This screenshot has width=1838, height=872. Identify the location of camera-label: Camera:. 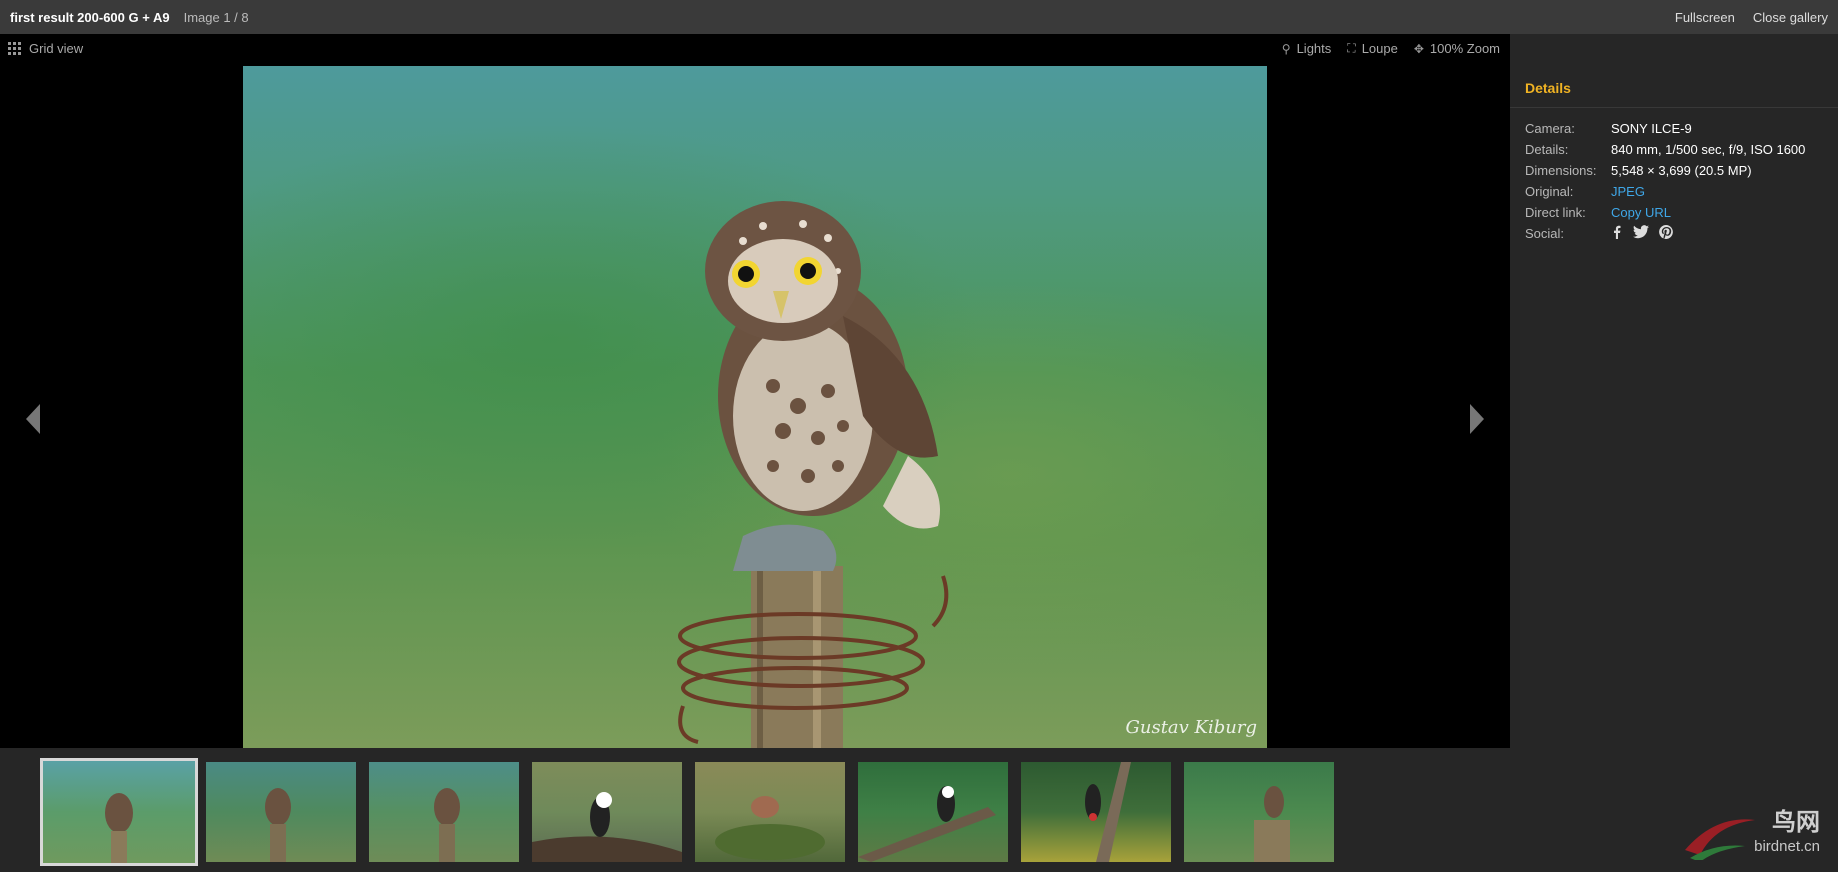
(1550, 128).